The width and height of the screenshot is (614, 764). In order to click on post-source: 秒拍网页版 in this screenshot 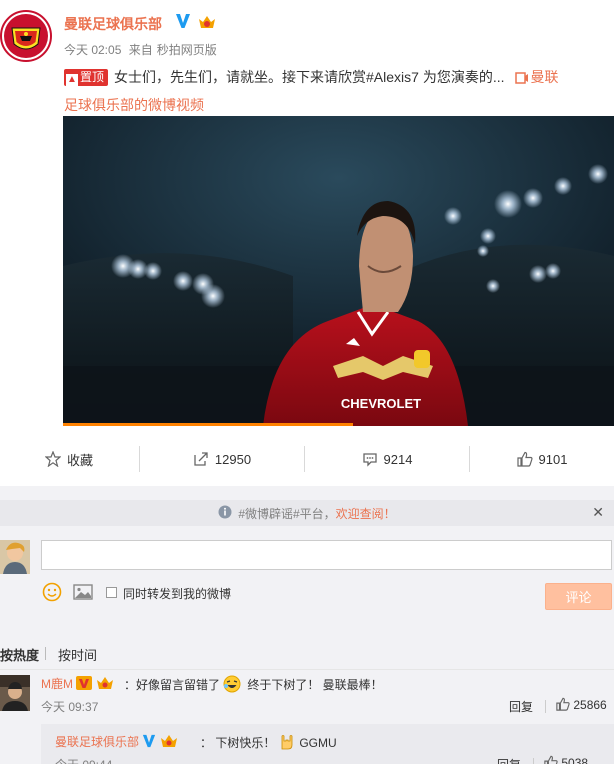, I will do `click(187, 50)`.